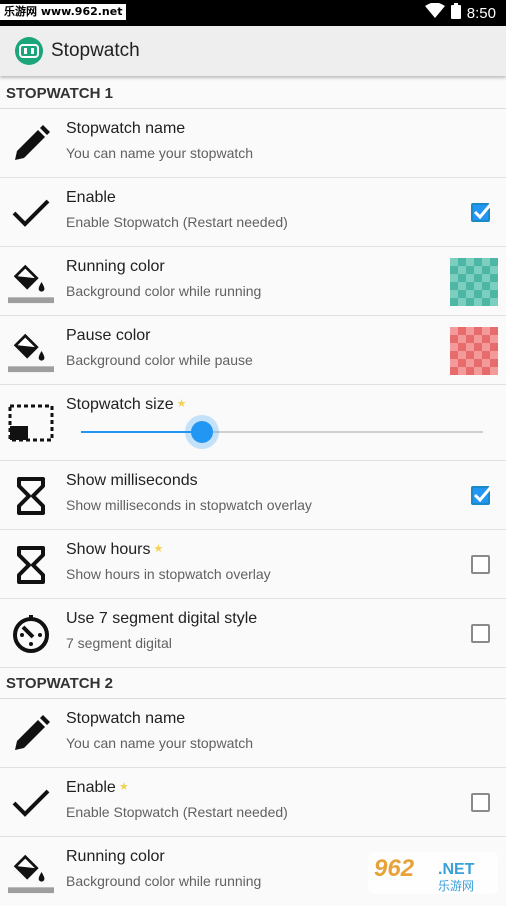 Image resolution: width=506 pixels, height=906 pixels. I want to click on pref-title: Enable ★, so click(97, 788).